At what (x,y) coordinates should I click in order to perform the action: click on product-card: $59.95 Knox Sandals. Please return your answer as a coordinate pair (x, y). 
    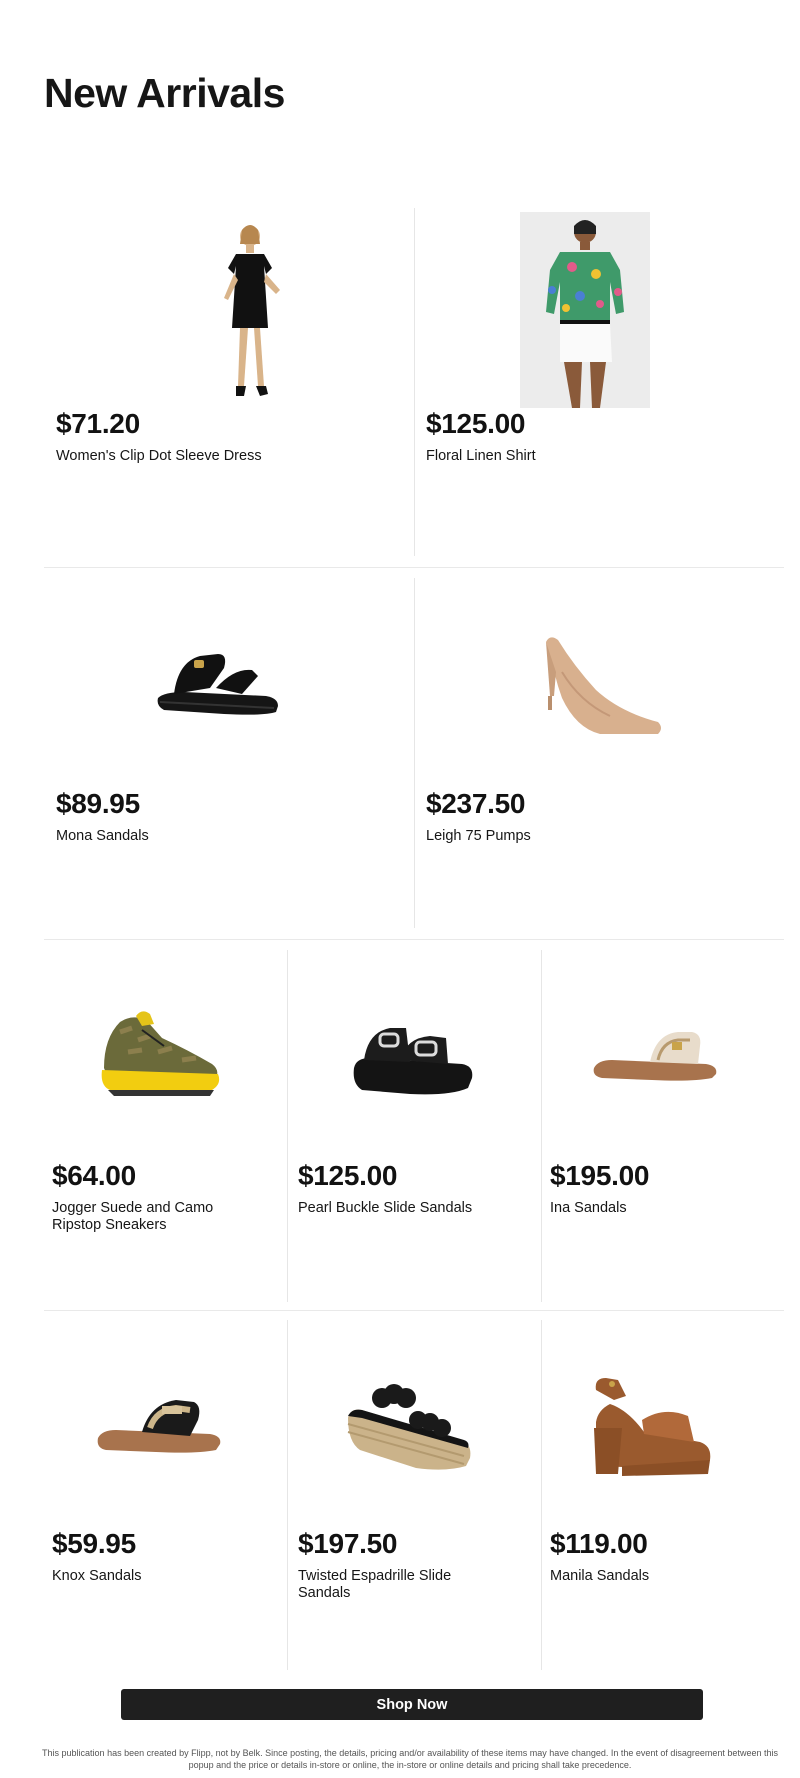
    Looking at the image, I should click on (165, 1495).